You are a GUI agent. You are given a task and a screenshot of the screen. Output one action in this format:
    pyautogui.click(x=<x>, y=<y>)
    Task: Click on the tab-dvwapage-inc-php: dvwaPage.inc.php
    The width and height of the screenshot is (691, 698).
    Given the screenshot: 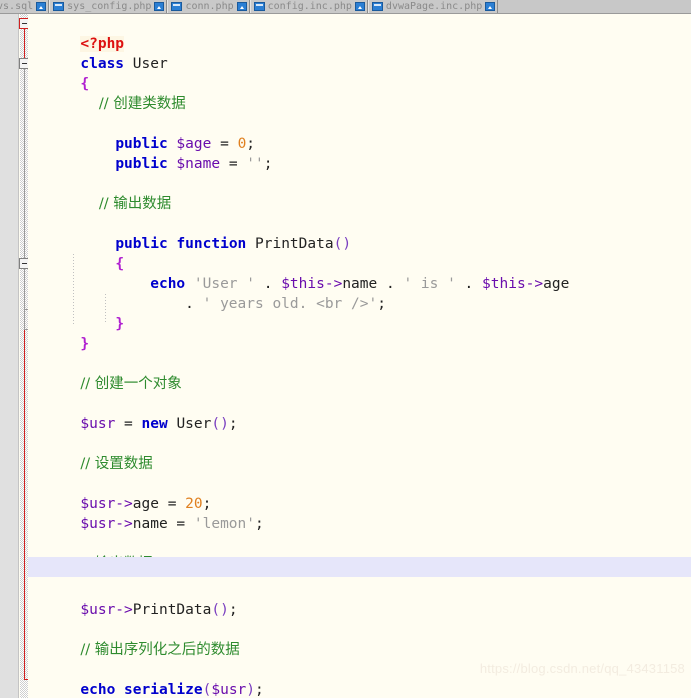 What is the action you would take?
    pyautogui.click(x=433, y=6)
    